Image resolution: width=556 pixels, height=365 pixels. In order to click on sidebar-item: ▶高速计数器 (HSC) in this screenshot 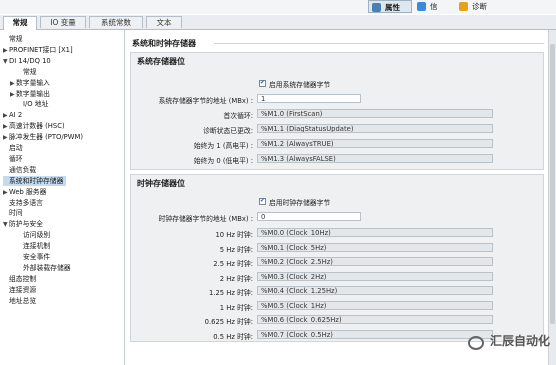, I will do `click(34, 126)`.